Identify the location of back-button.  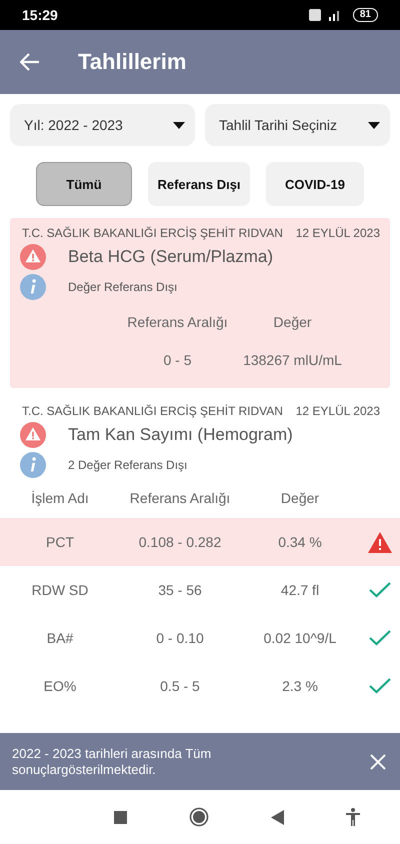
(30, 62).